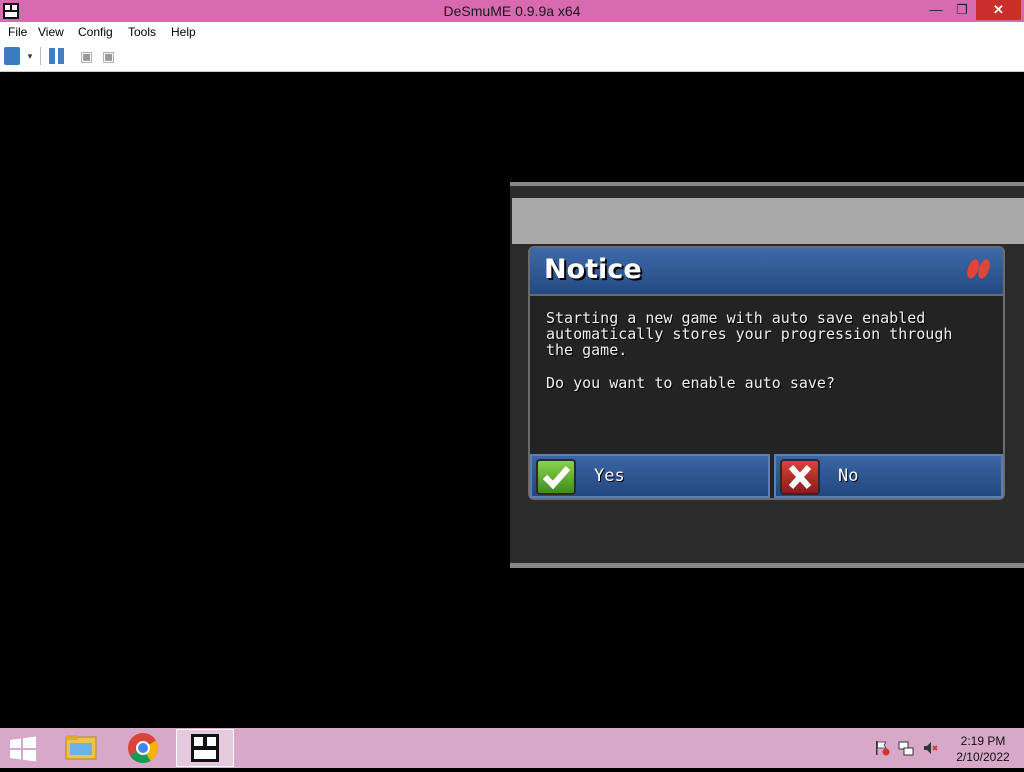 This screenshot has height=772, width=1024. I want to click on open-rom-icon, so click(12, 56).